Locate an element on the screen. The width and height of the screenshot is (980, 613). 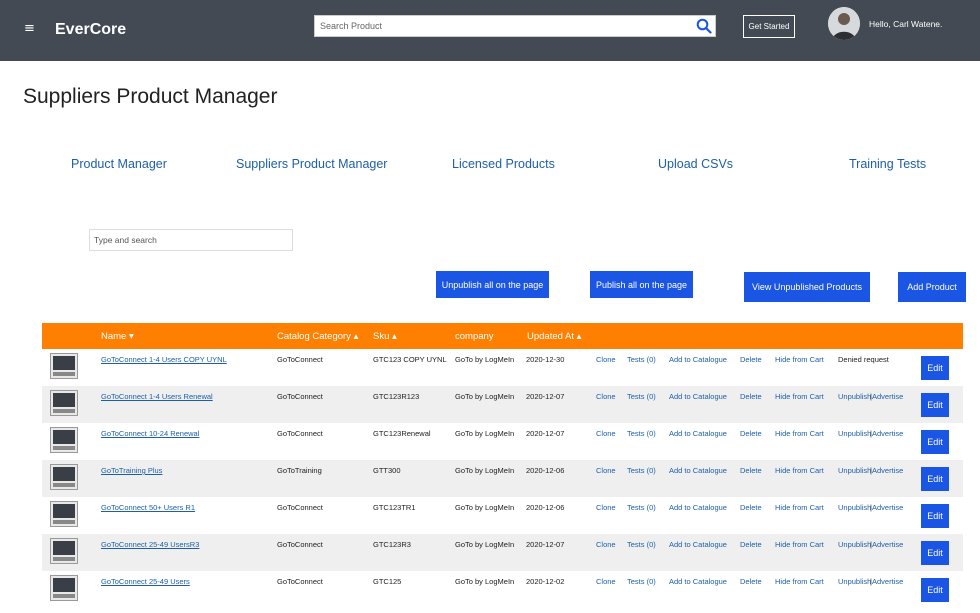
avatar is located at coordinates (844, 23).